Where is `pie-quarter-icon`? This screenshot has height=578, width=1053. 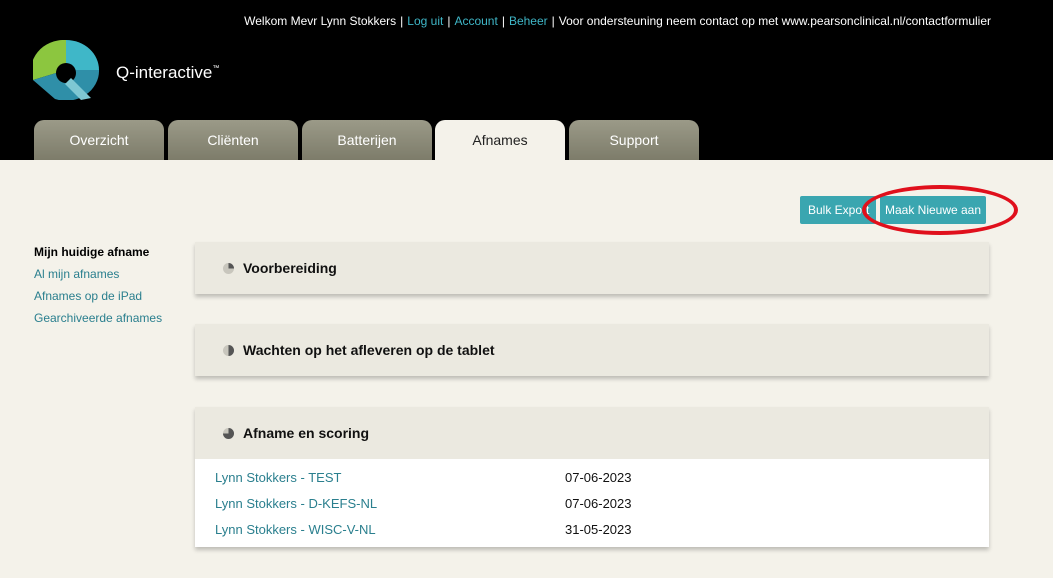 pie-quarter-icon is located at coordinates (228, 268).